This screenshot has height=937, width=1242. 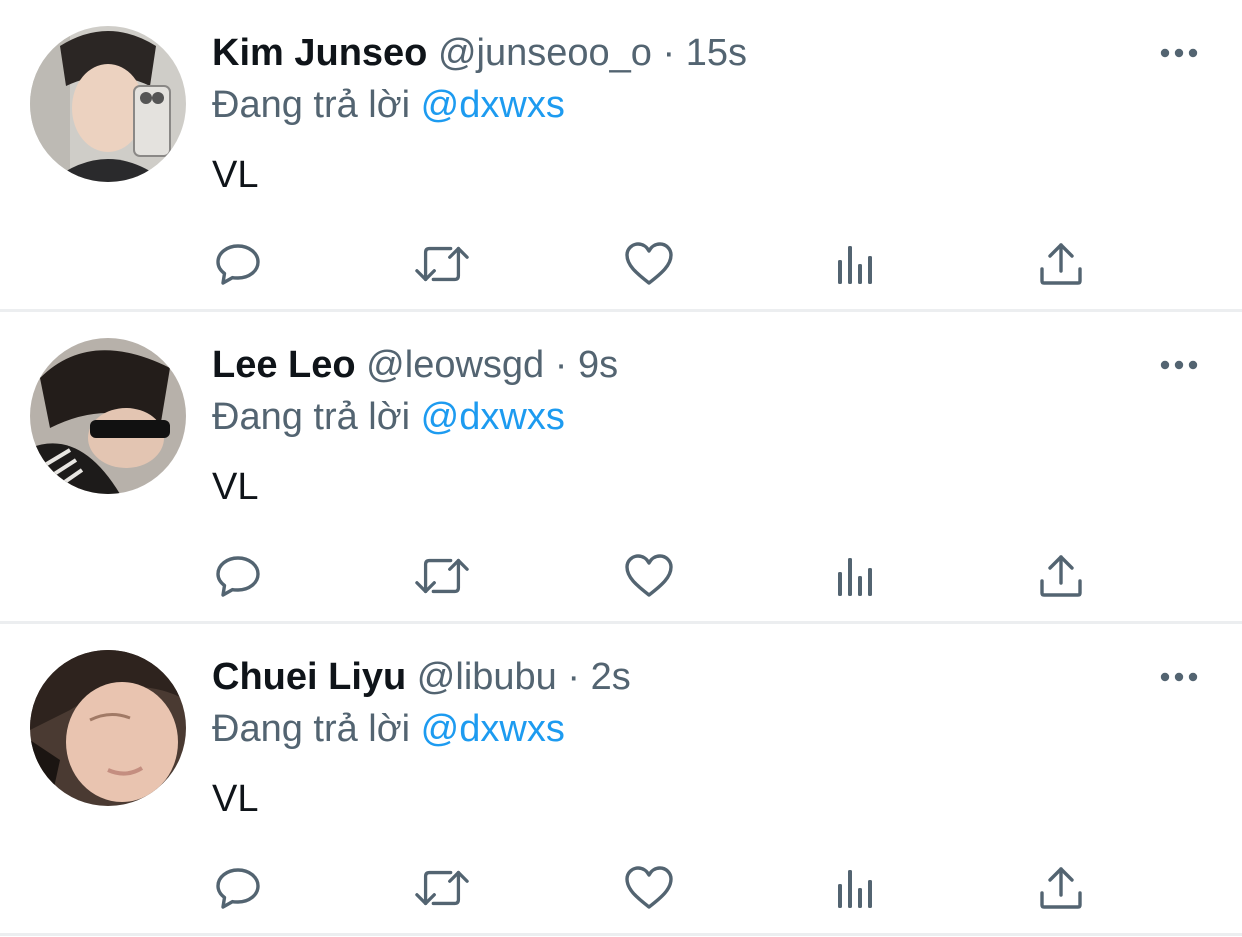 I want to click on tweet-header: Lee Leo @leowsgd · 9s, so click(x=415, y=365).